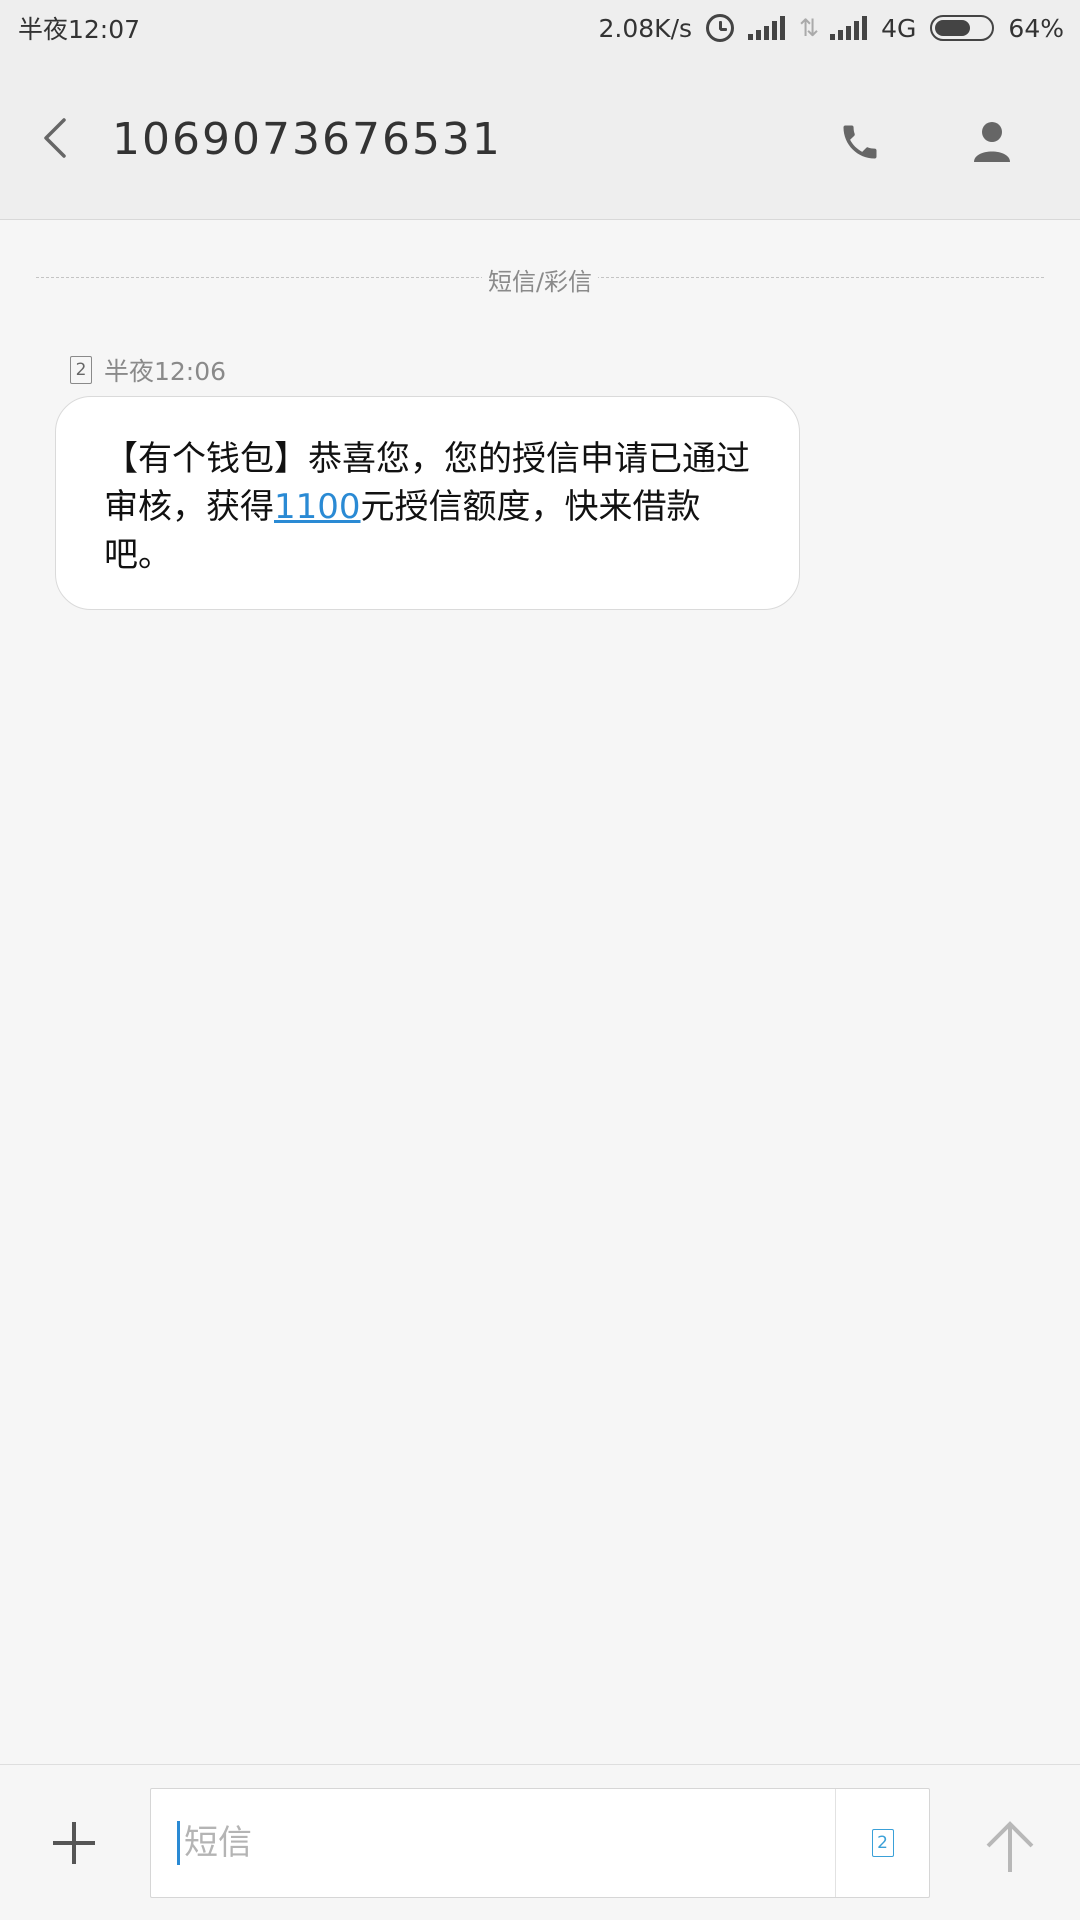 This screenshot has width=1080, height=1920. I want to click on contact-number-title: 1069073676531, so click(307, 139).